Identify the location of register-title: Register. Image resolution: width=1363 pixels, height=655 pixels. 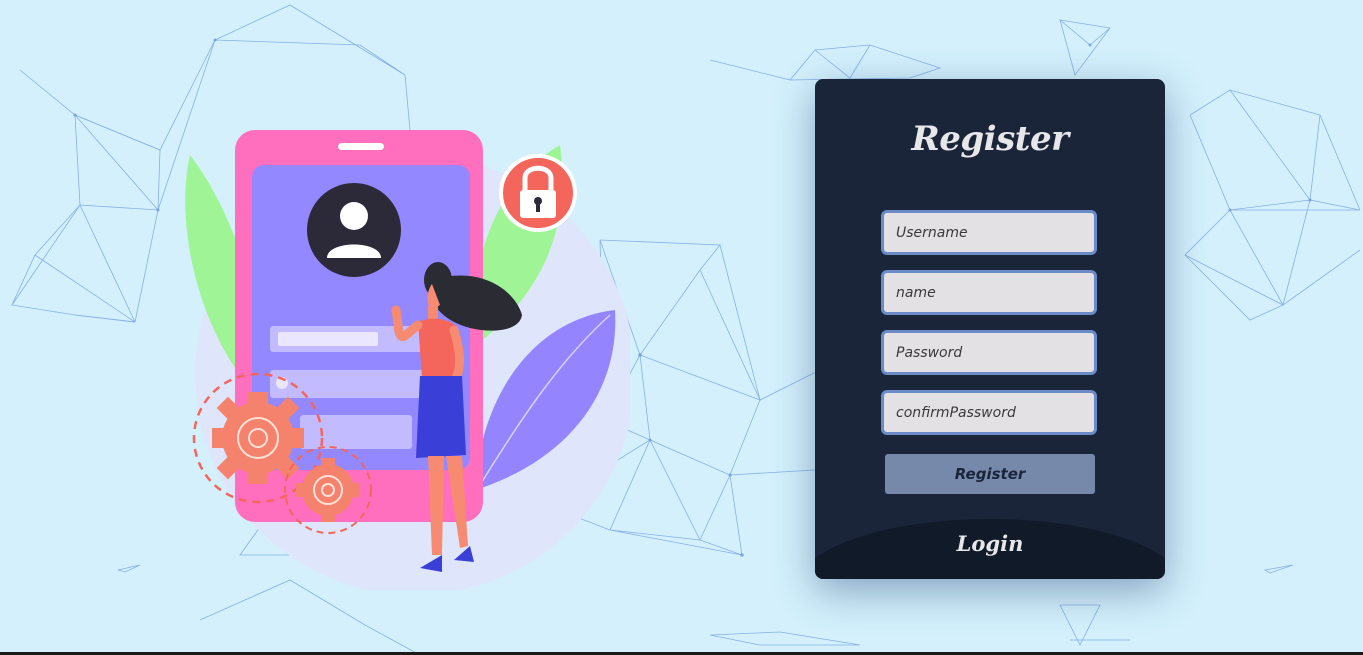
(990, 139).